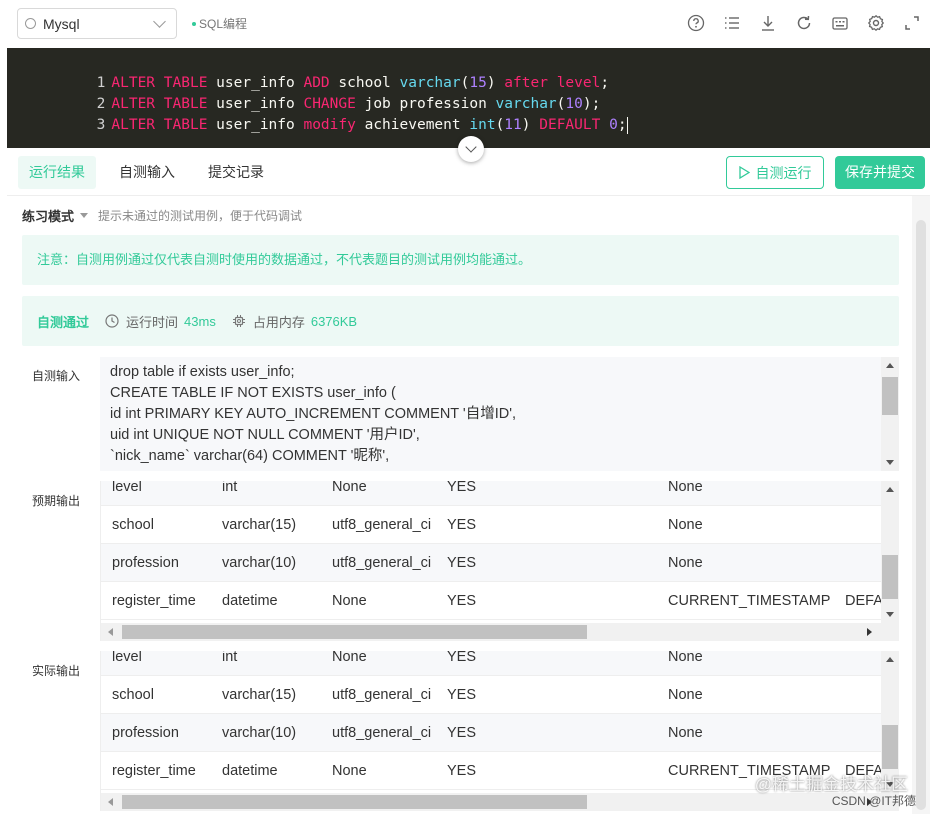 This screenshot has height=814, width=930. I want to click on save-submit-button: 保存并提交, so click(880, 172).